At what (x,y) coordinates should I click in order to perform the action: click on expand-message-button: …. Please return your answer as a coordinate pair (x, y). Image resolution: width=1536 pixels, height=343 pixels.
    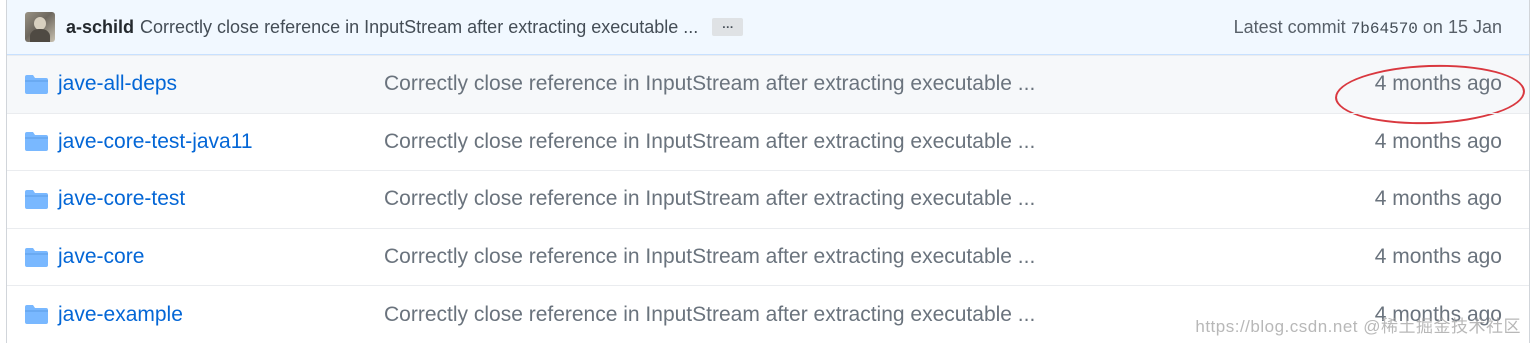
    Looking at the image, I should click on (728, 27).